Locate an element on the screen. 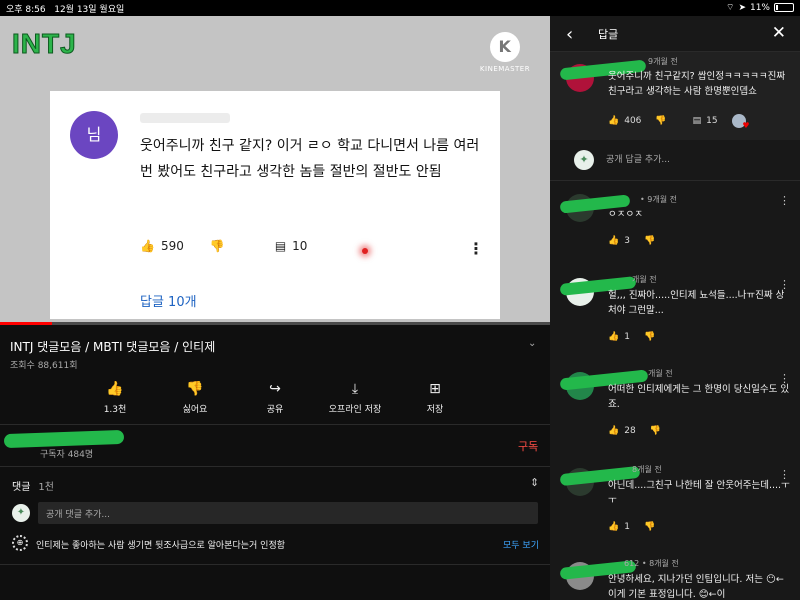 Image resolution: width=800 pixels, height=600 pixels. card-dislike: 👎 is located at coordinates (217, 246).